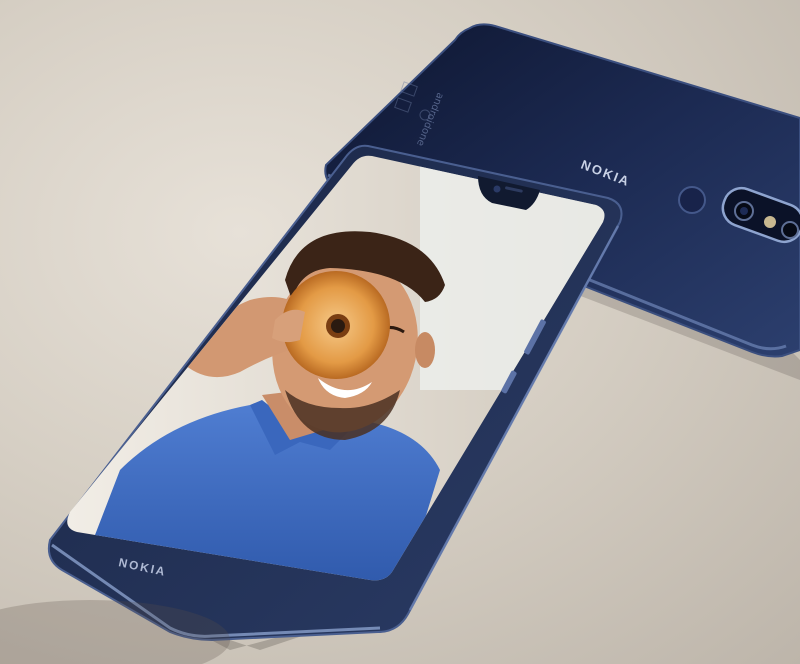 The width and height of the screenshot is (800, 664). I want to click on fingerprint-sensor-icon, so click(692, 200).